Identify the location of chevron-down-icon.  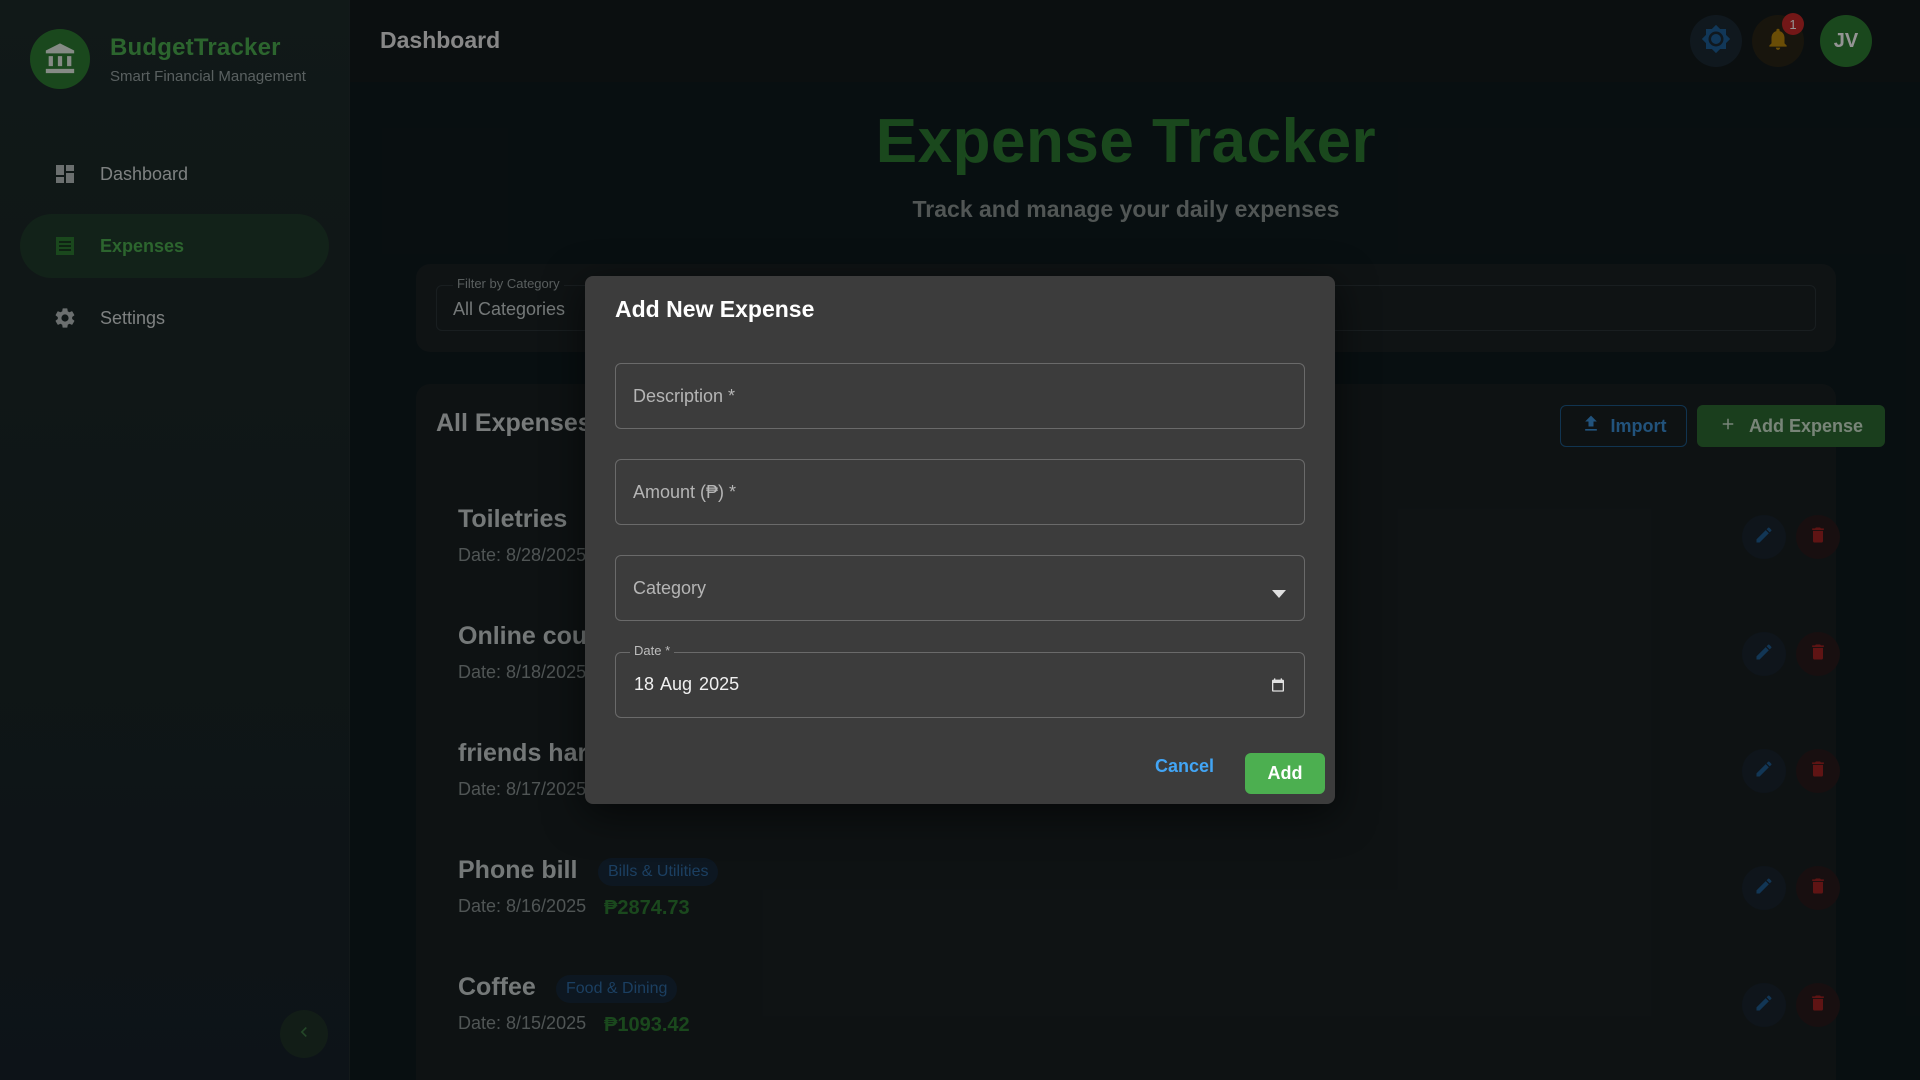
(1279, 594).